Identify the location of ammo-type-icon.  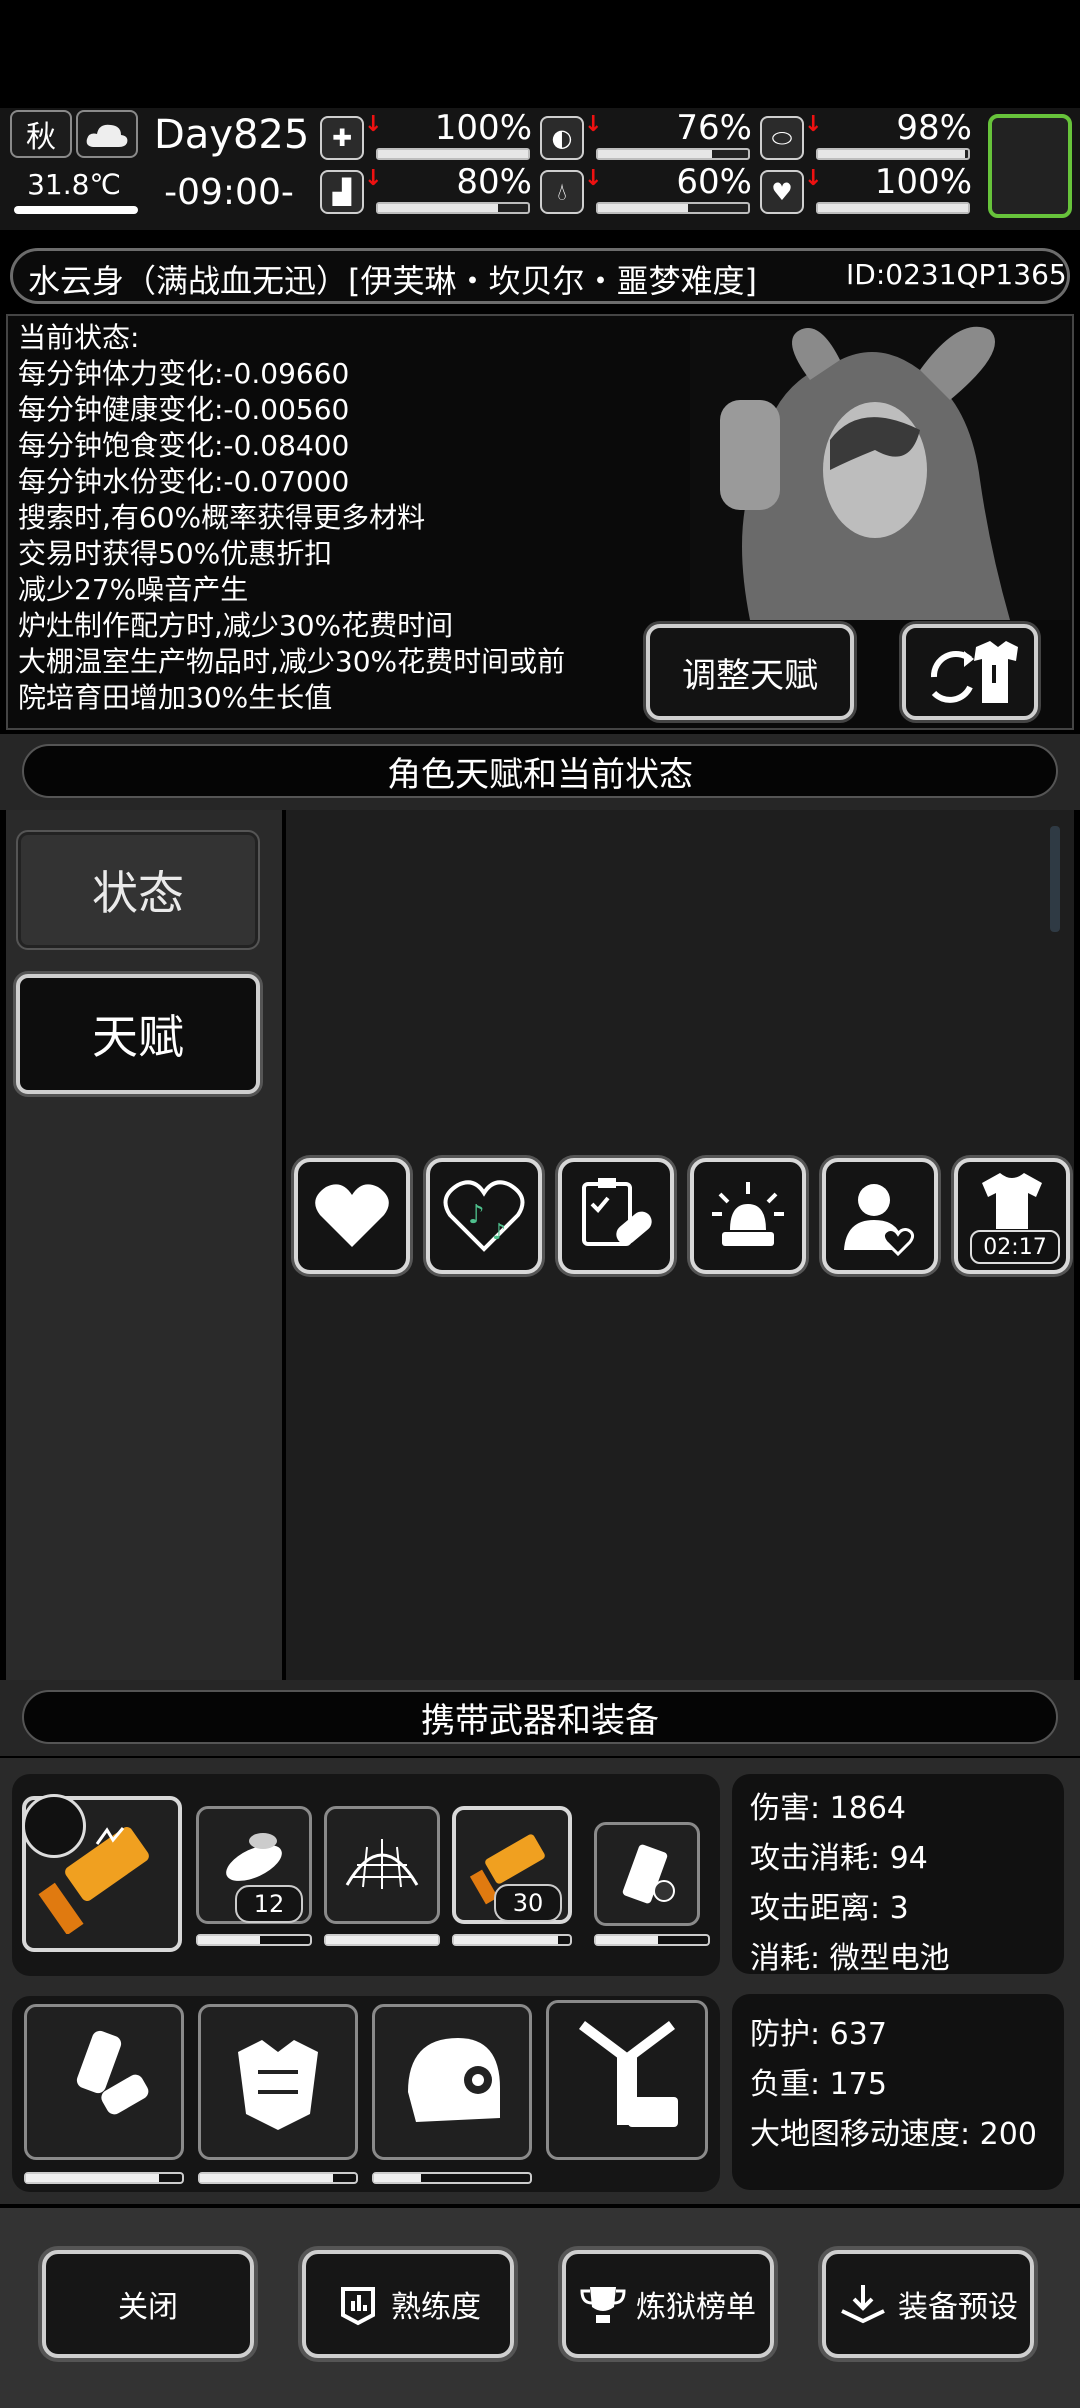
(54, 1826).